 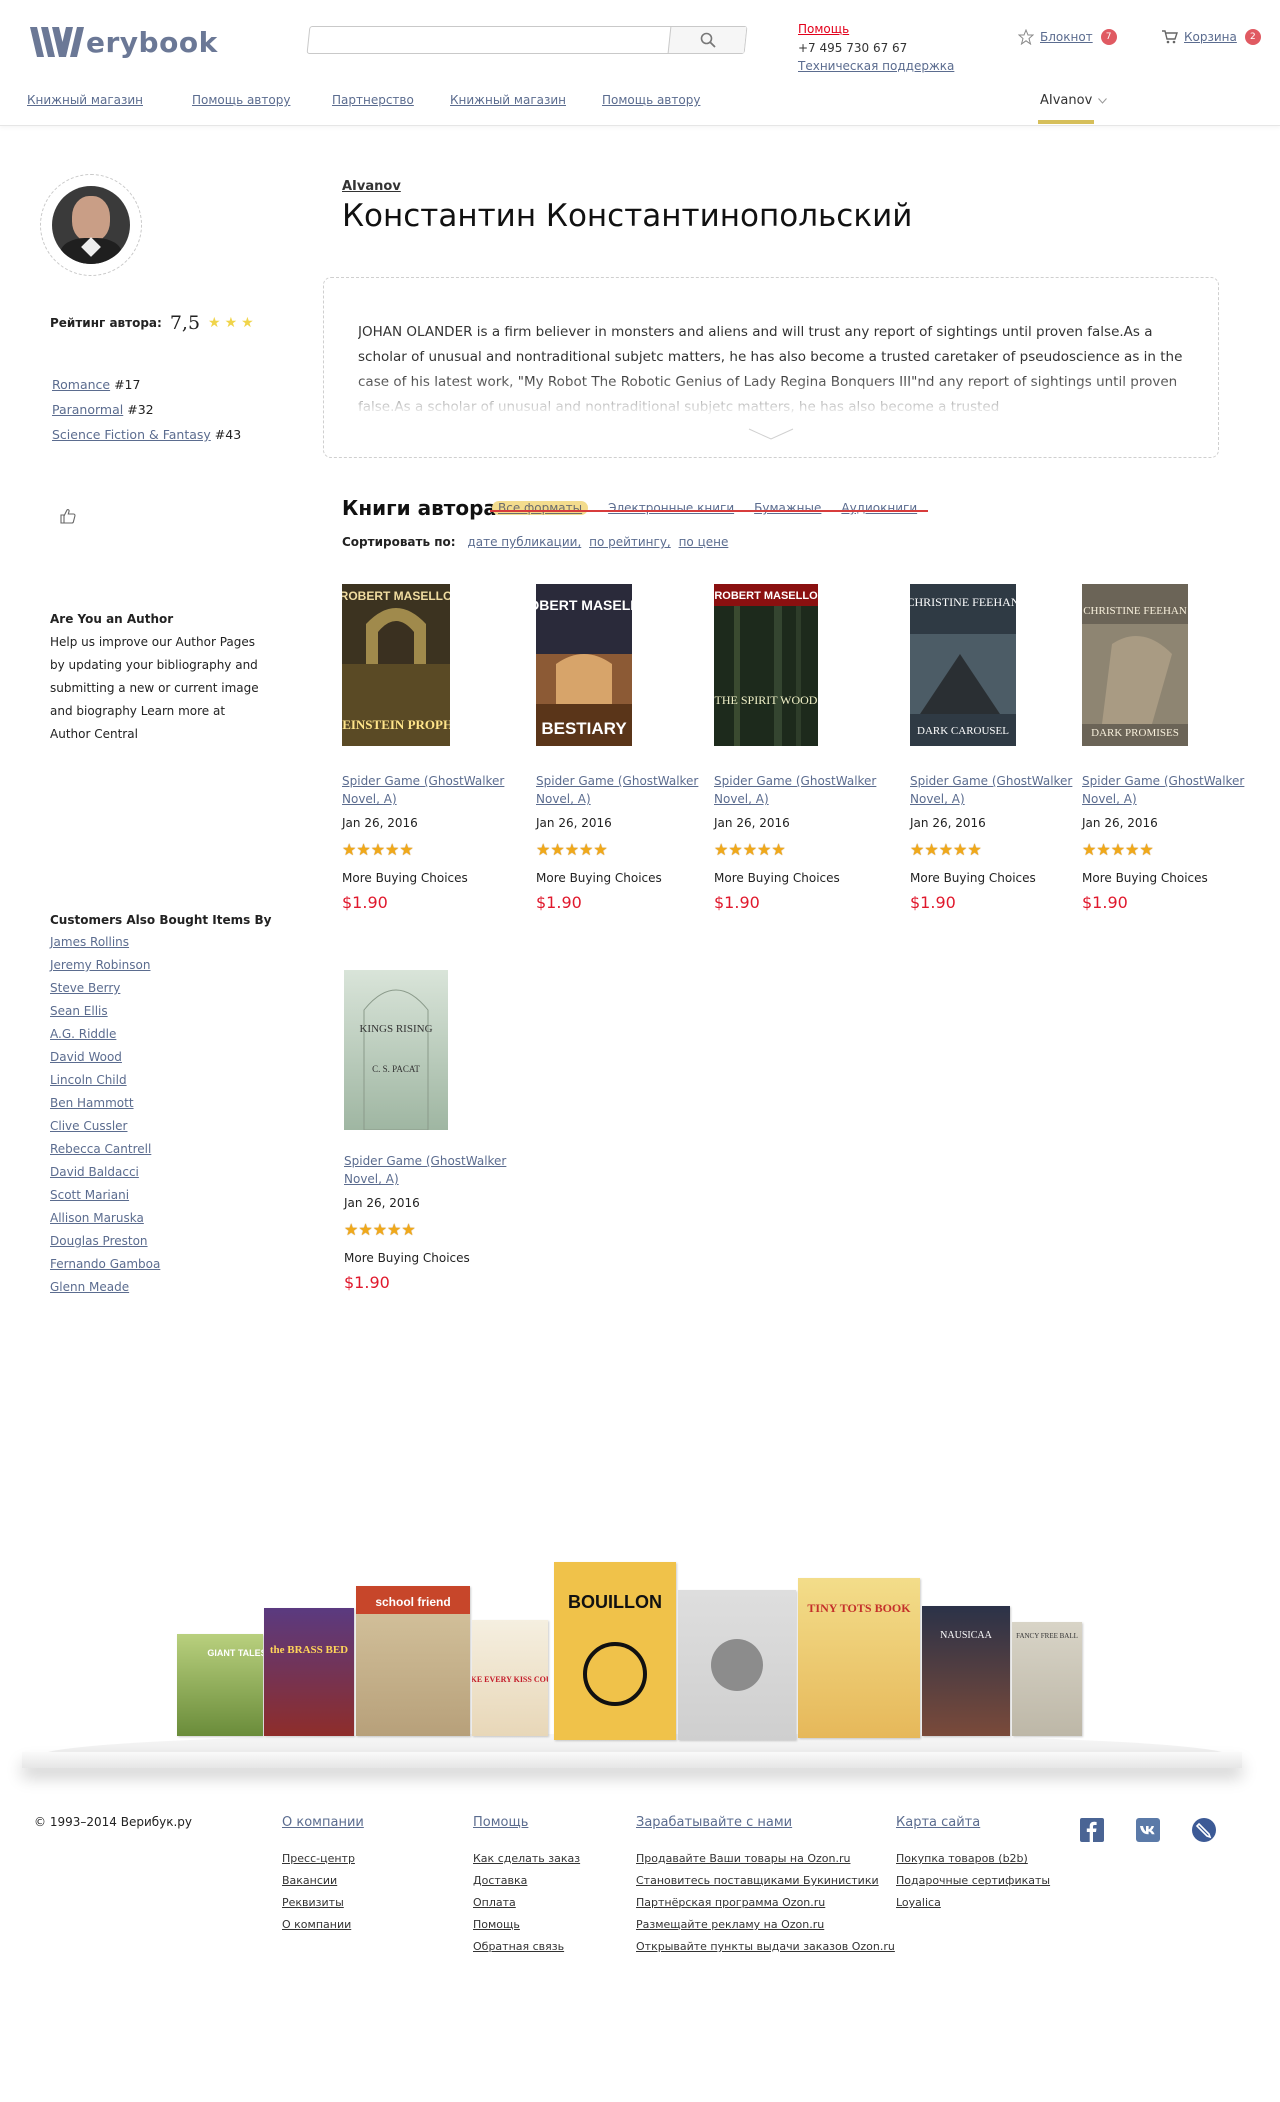 What do you see at coordinates (963, 665) in the screenshot?
I see `book-cover: CHRISTINE FEEHAN DARK CAROUSEL` at bounding box center [963, 665].